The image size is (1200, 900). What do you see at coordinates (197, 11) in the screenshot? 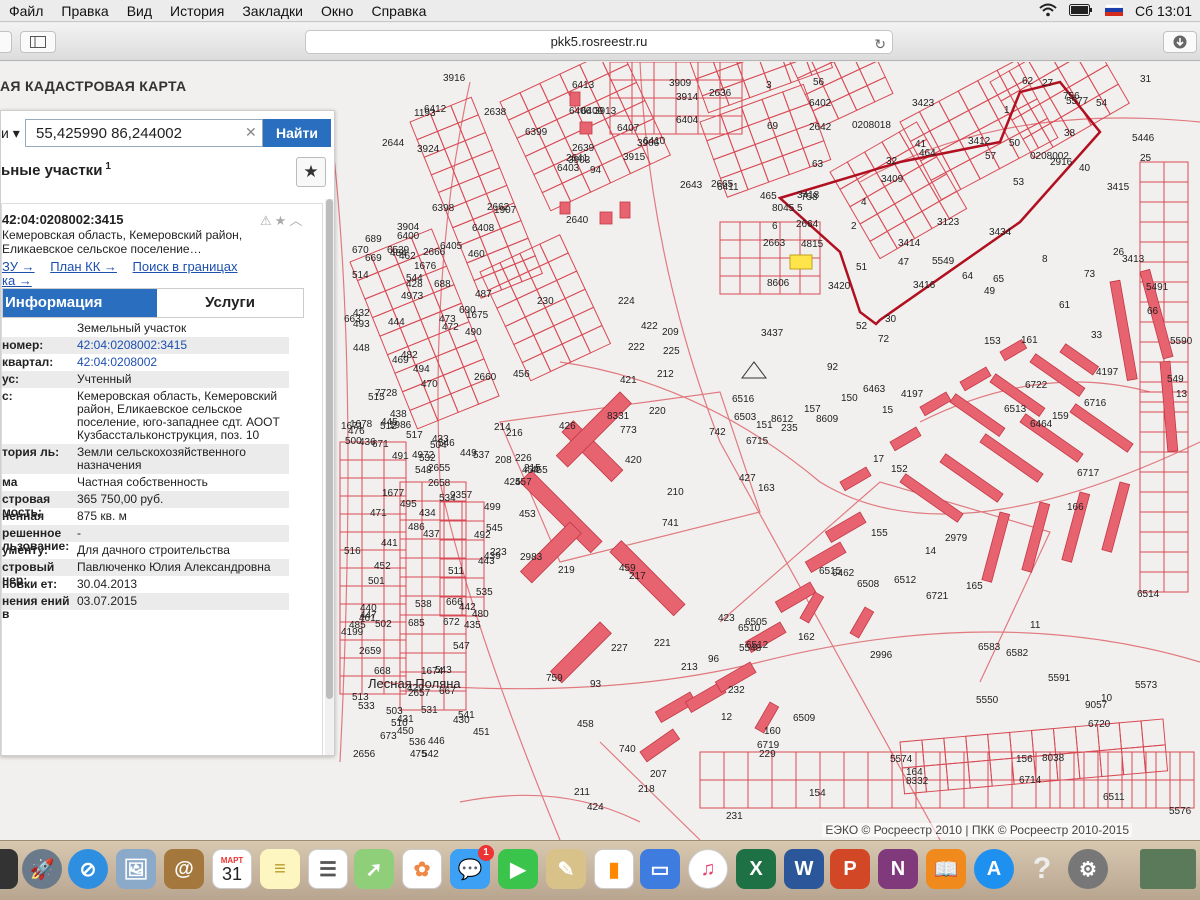
I see `menu-history: История` at bounding box center [197, 11].